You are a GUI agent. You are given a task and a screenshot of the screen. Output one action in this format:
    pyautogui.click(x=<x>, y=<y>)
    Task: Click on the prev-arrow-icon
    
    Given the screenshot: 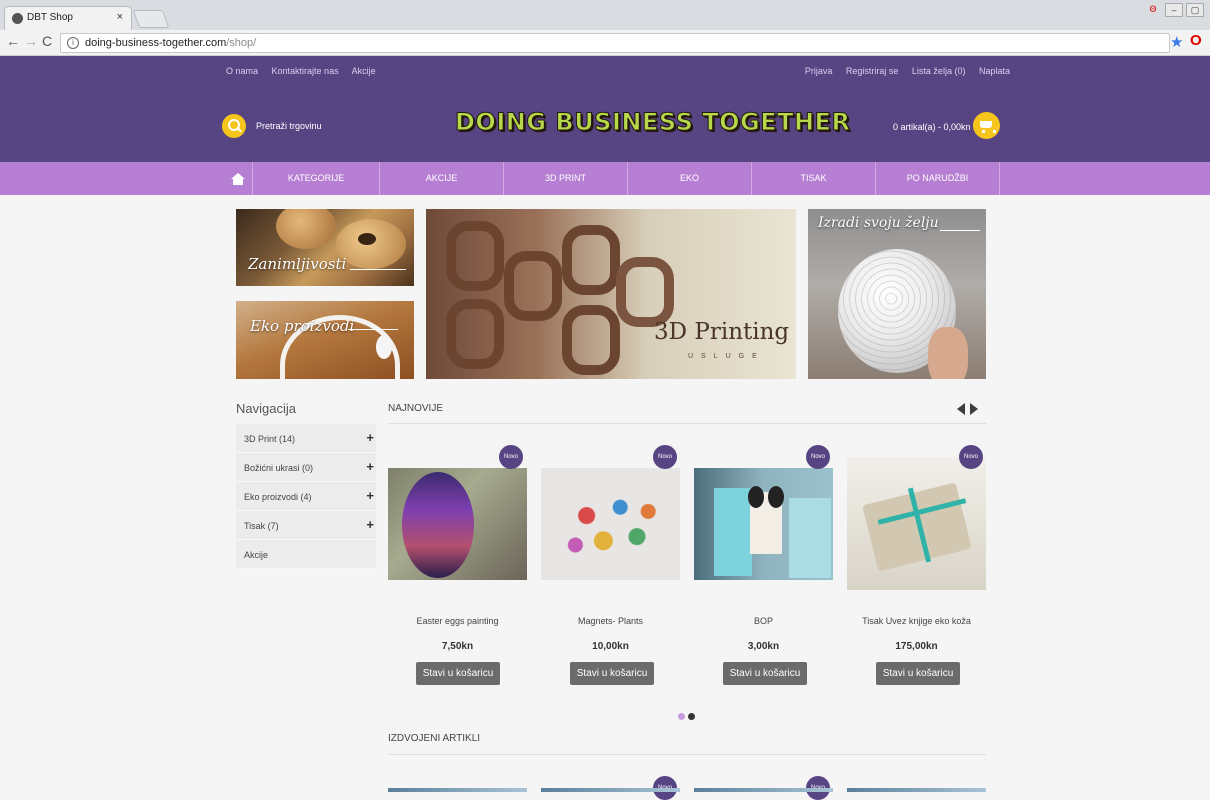 What is the action you would take?
    pyautogui.click(x=961, y=409)
    